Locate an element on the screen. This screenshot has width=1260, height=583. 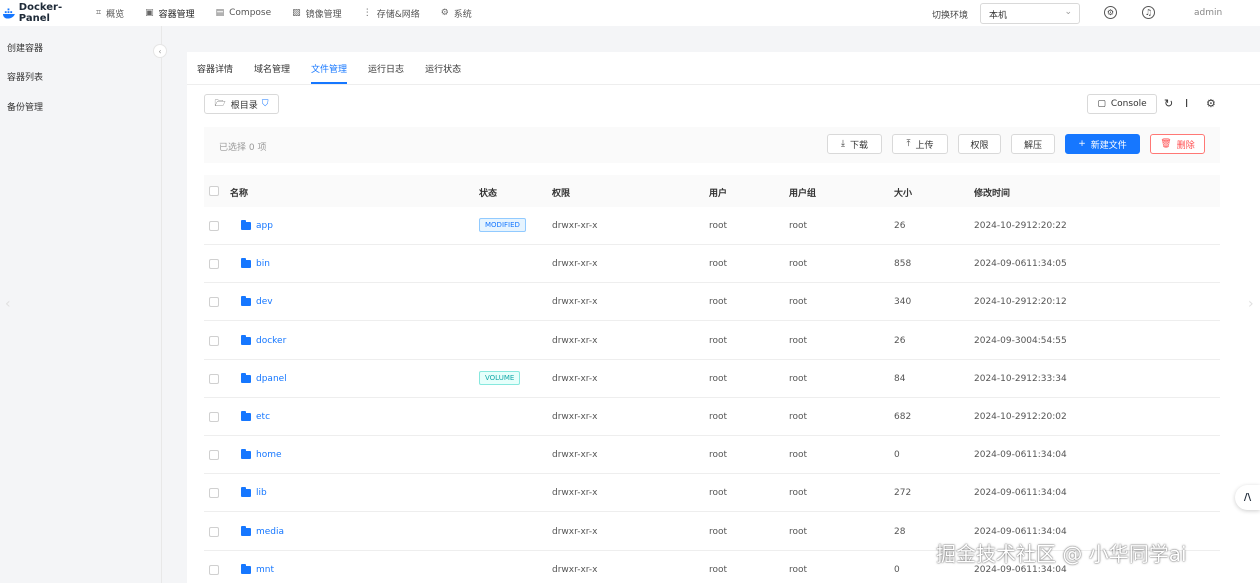
app-title: Docker-Panel is located at coordinates (40, 13).